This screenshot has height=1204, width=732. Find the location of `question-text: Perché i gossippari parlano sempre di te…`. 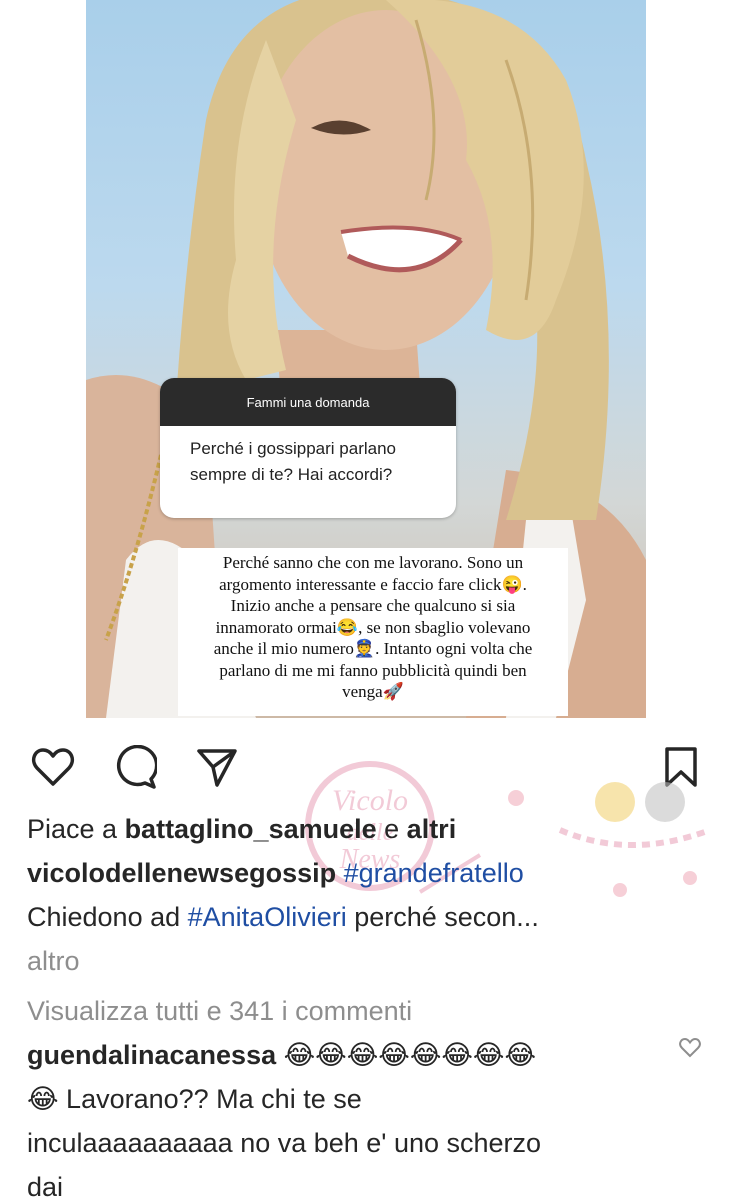

question-text: Perché i gossippari parlano sempre di te… is located at coordinates (293, 461).